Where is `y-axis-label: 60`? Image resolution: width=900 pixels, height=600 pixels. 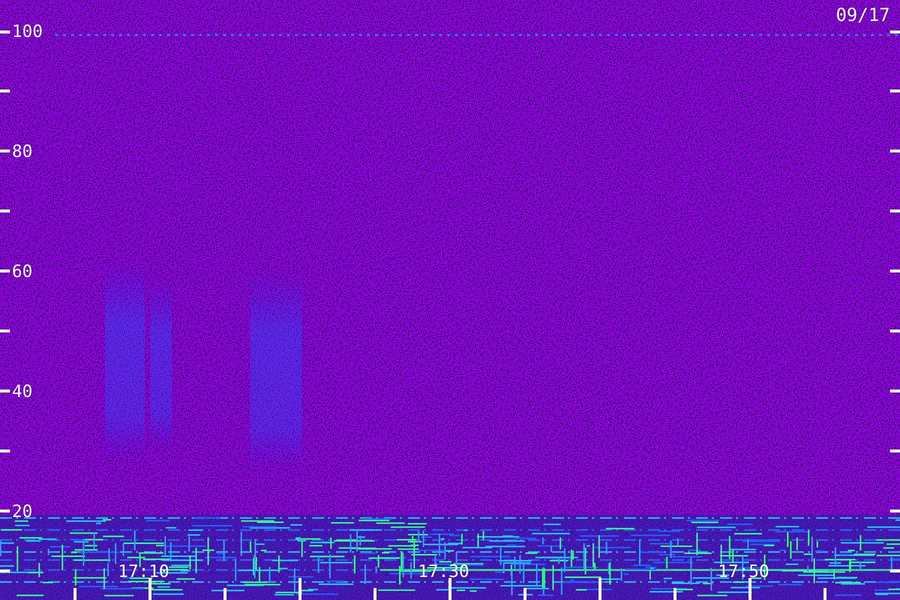 y-axis-label: 60 is located at coordinates (22, 272).